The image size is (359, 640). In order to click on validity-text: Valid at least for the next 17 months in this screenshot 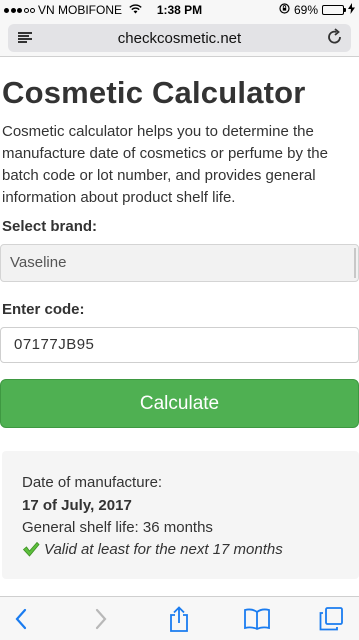, I will do `click(163, 549)`.